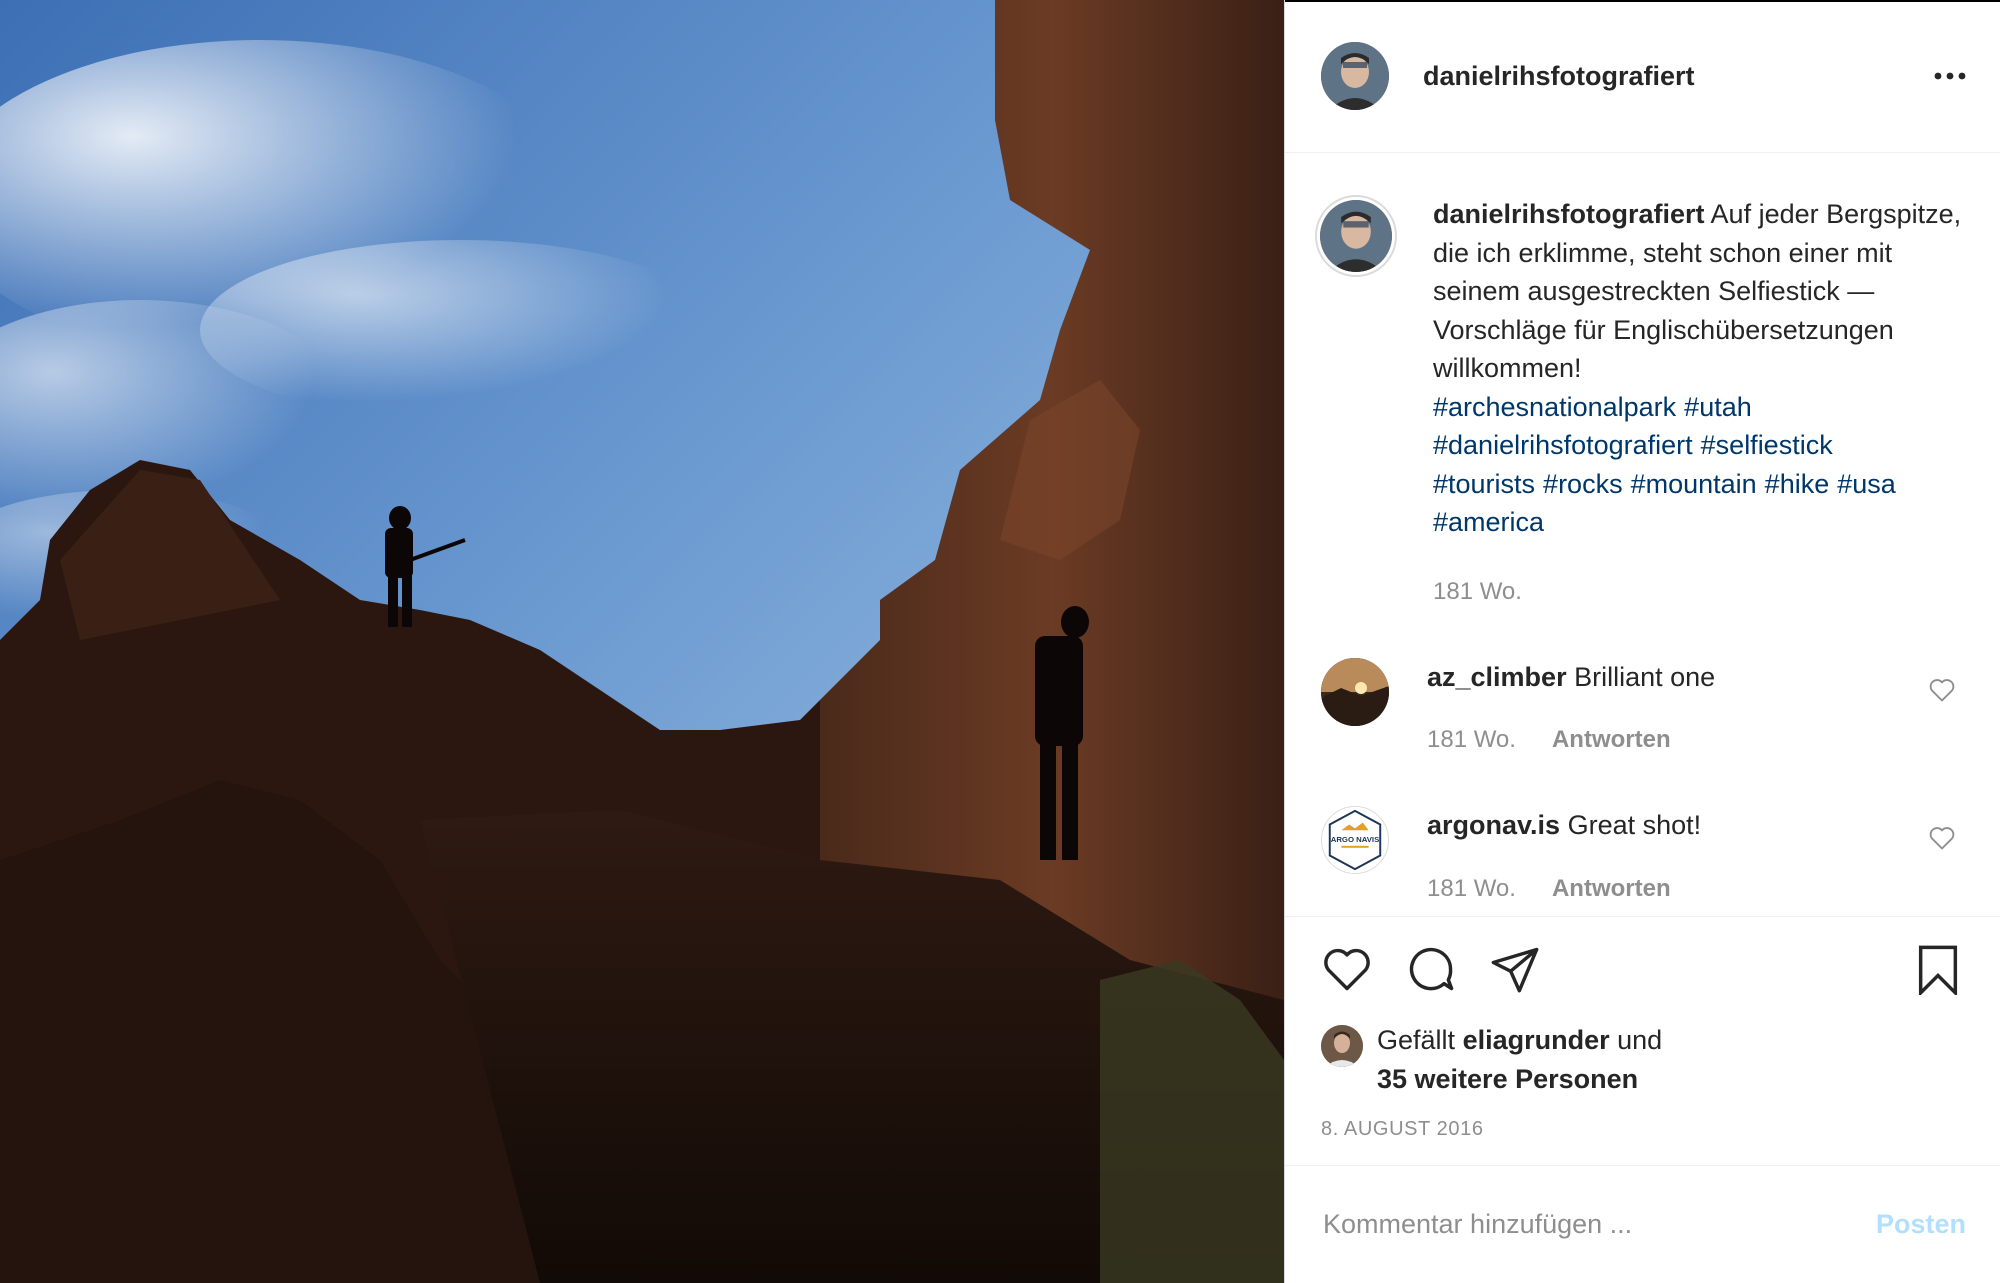 Image resolution: width=2000 pixels, height=1283 pixels. What do you see at coordinates (1355, 76) in the screenshot?
I see `author-avatar` at bounding box center [1355, 76].